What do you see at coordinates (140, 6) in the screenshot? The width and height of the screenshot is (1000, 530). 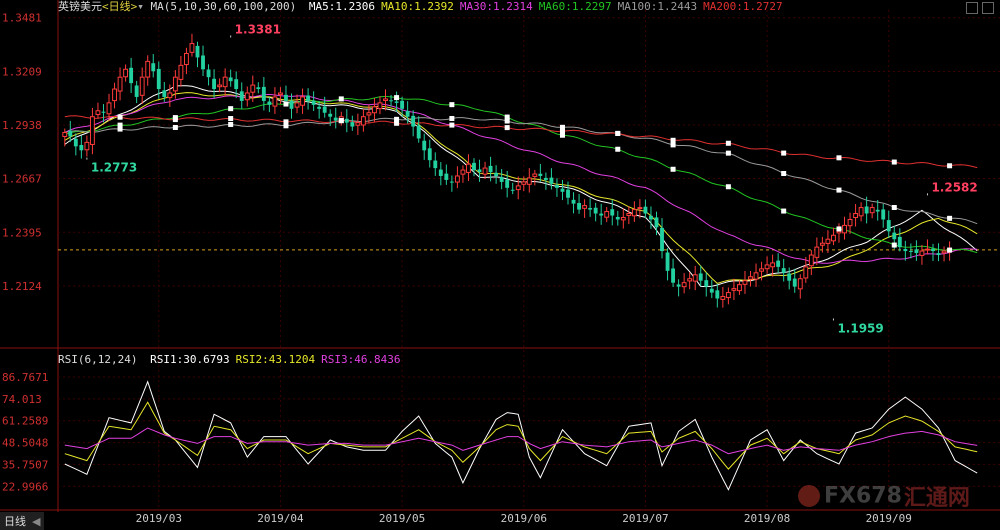 I see `ma-dropdown-icon: ▾` at bounding box center [140, 6].